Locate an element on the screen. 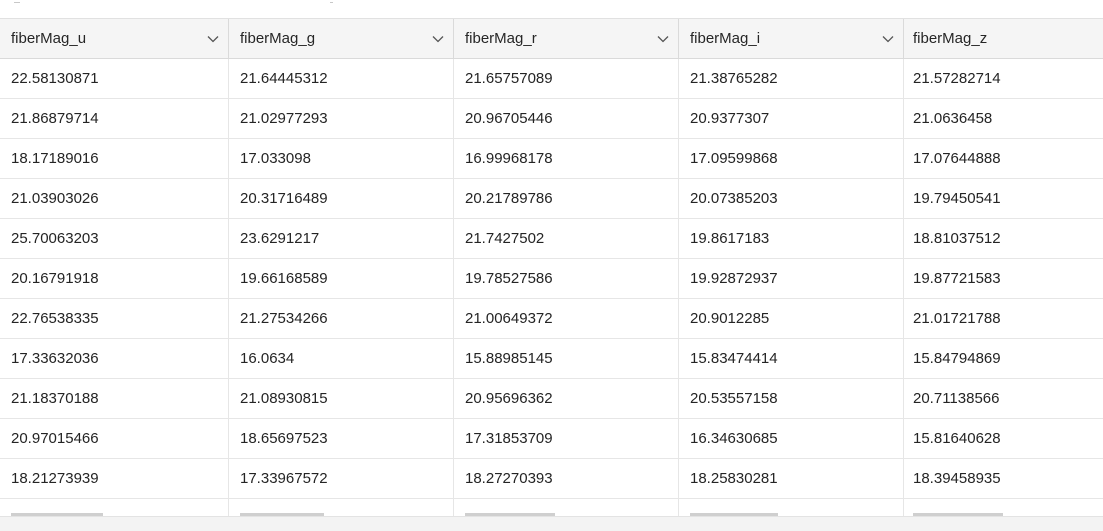 This screenshot has height=531, width=1103. table-cell-fibermag-u: 25.70063203 is located at coordinates (114, 238).